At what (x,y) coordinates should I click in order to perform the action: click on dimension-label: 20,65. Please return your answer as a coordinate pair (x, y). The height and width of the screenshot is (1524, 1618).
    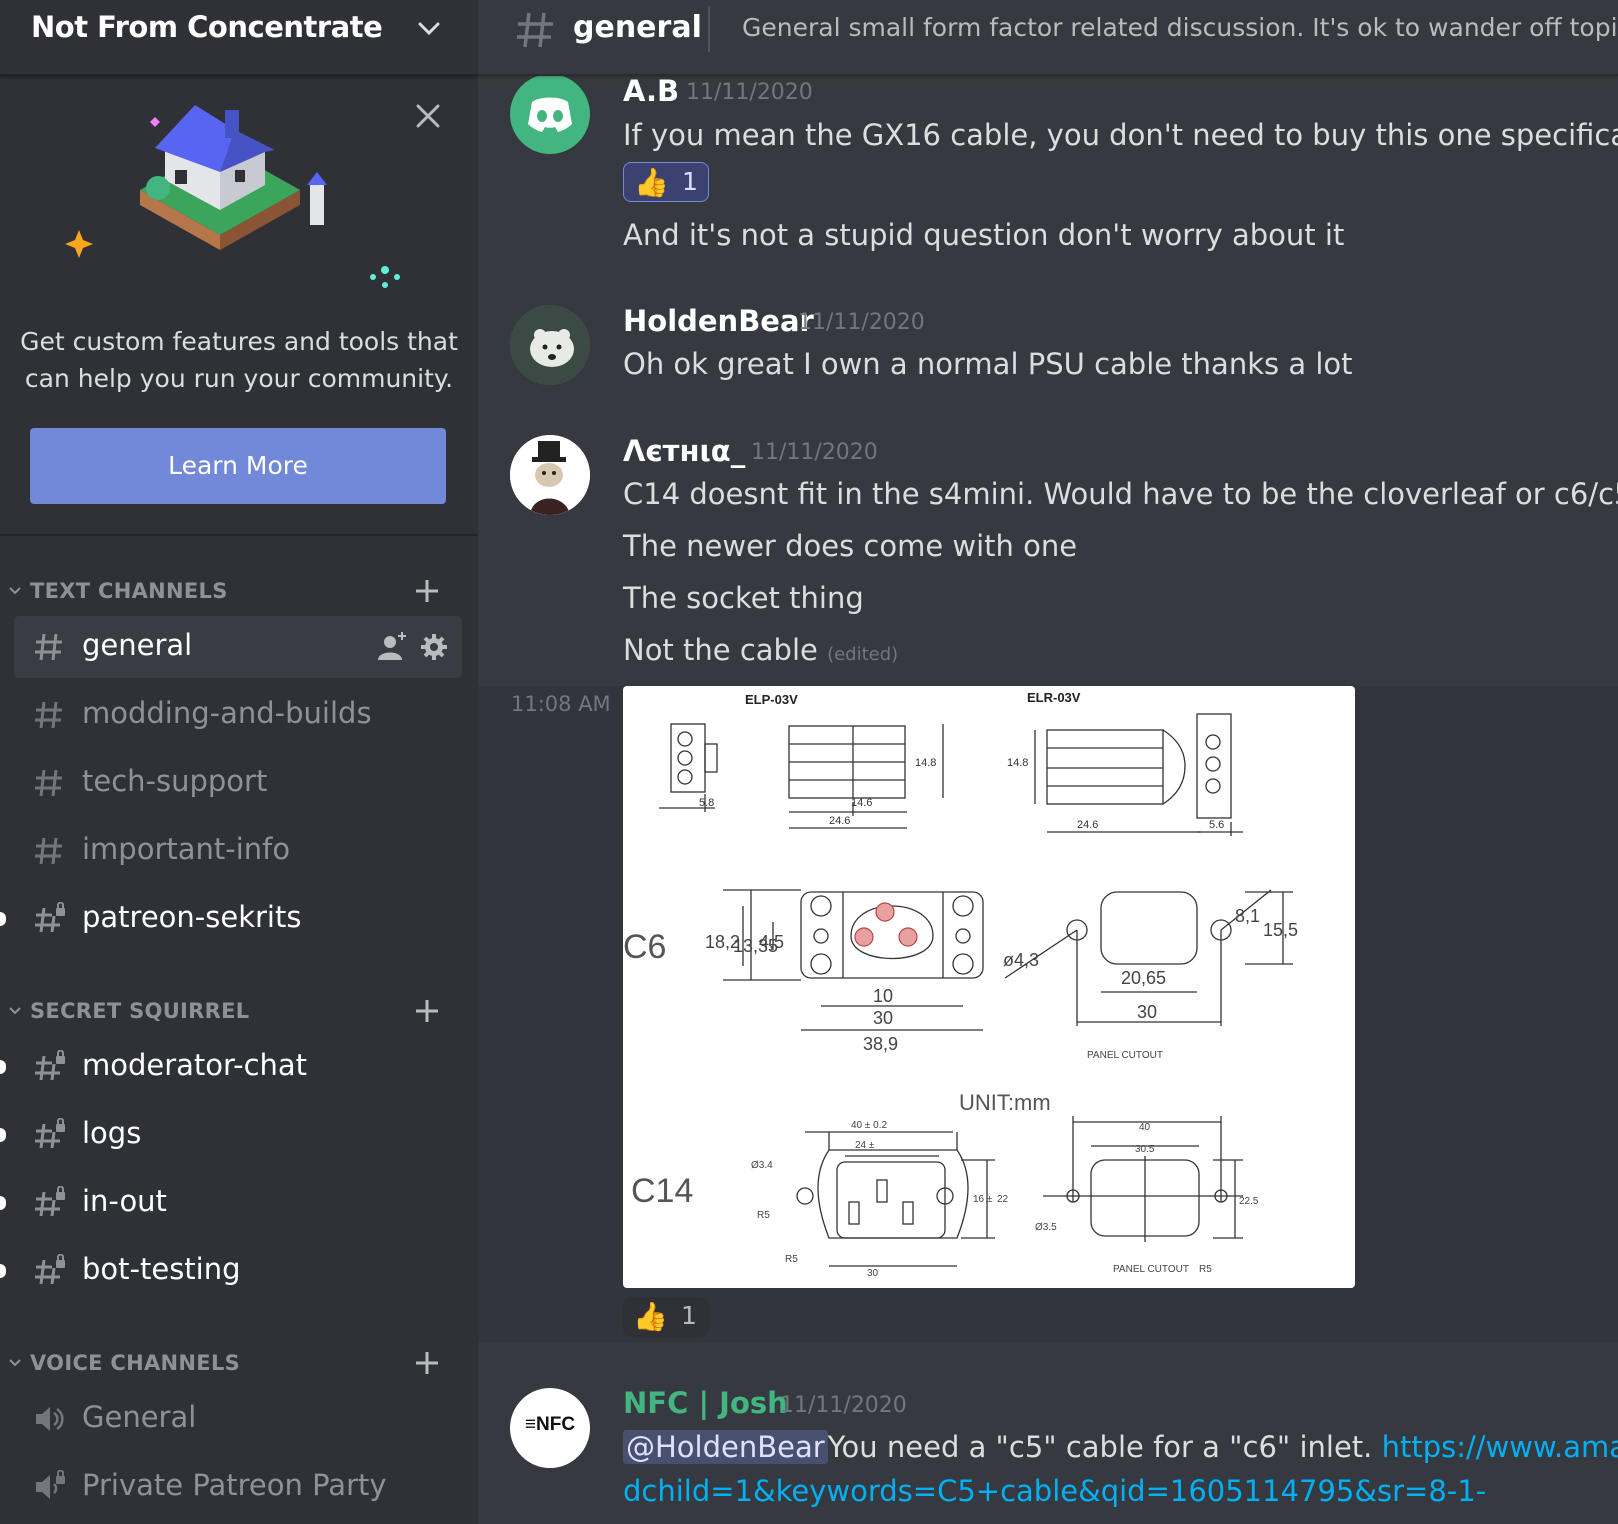
    Looking at the image, I should click on (1143, 978).